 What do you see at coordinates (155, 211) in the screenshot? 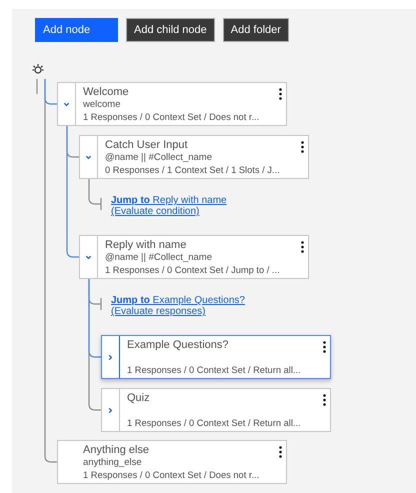
I see `evaluate-link: (Evaluate condition)` at bounding box center [155, 211].